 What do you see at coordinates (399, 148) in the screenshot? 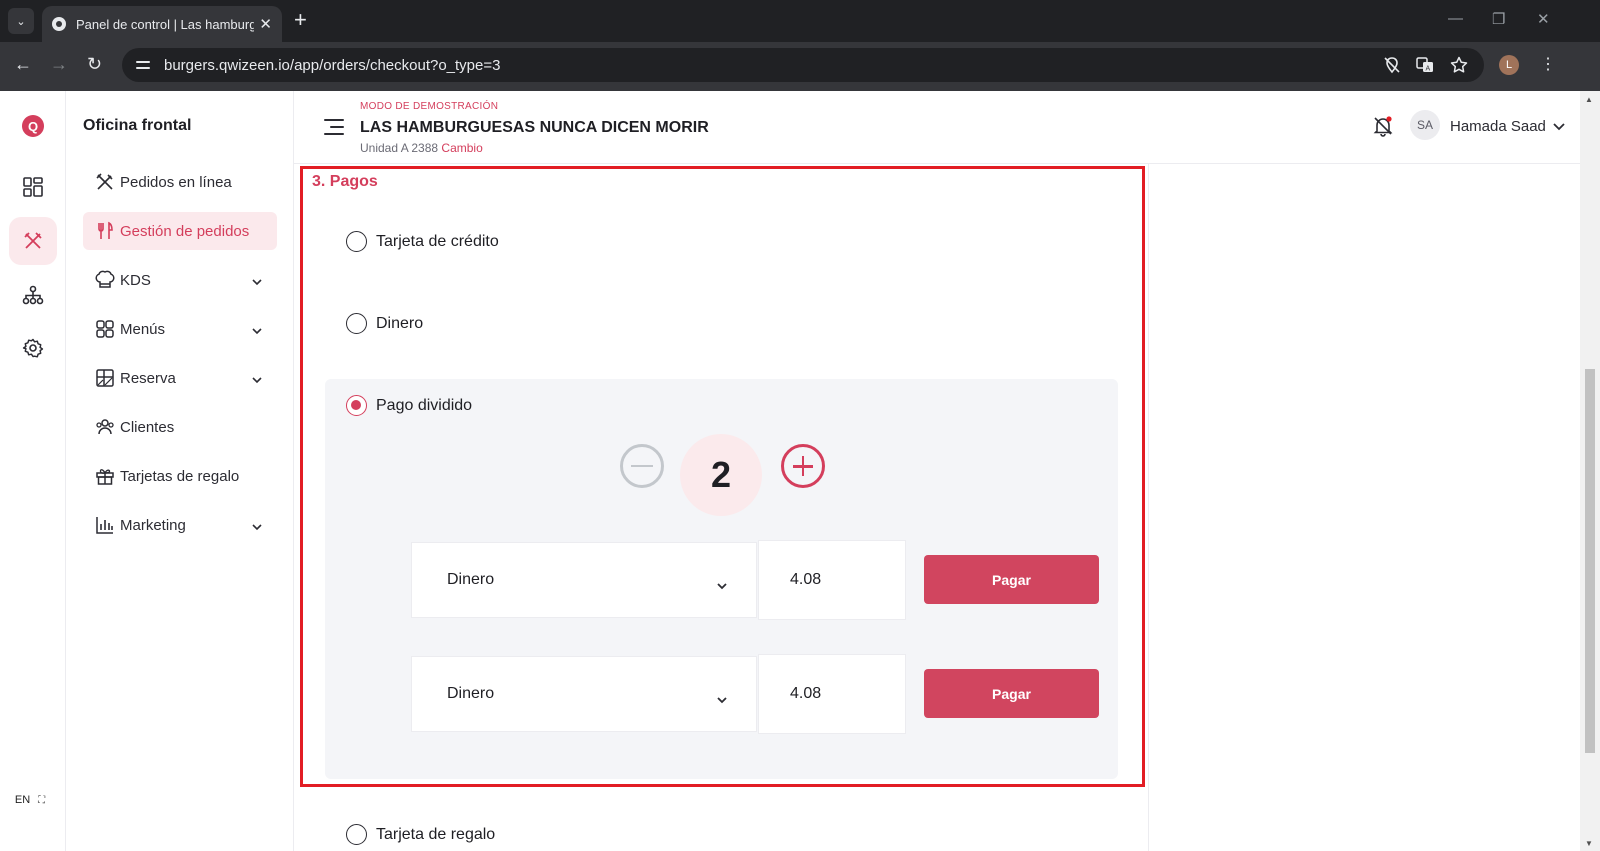
I see `unit-label: Unidad A 2388` at bounding box center [399, 148].